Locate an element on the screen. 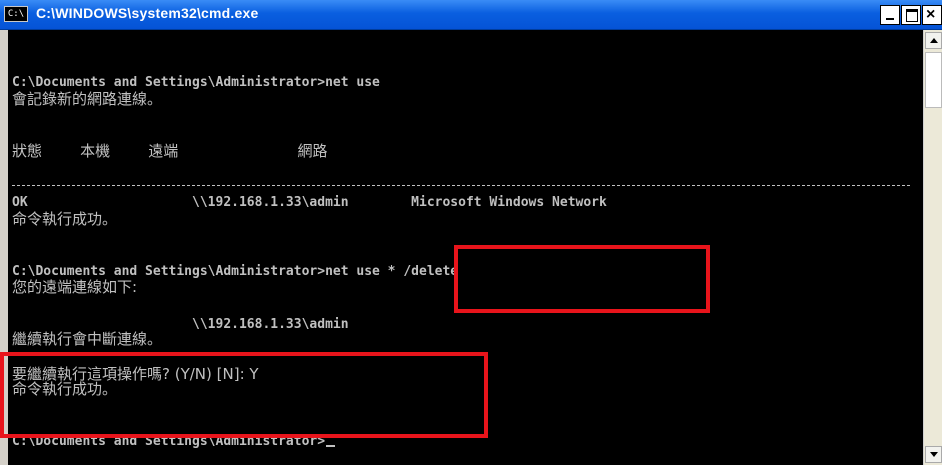  scroll-up-button is located at coordinates (933, 40).